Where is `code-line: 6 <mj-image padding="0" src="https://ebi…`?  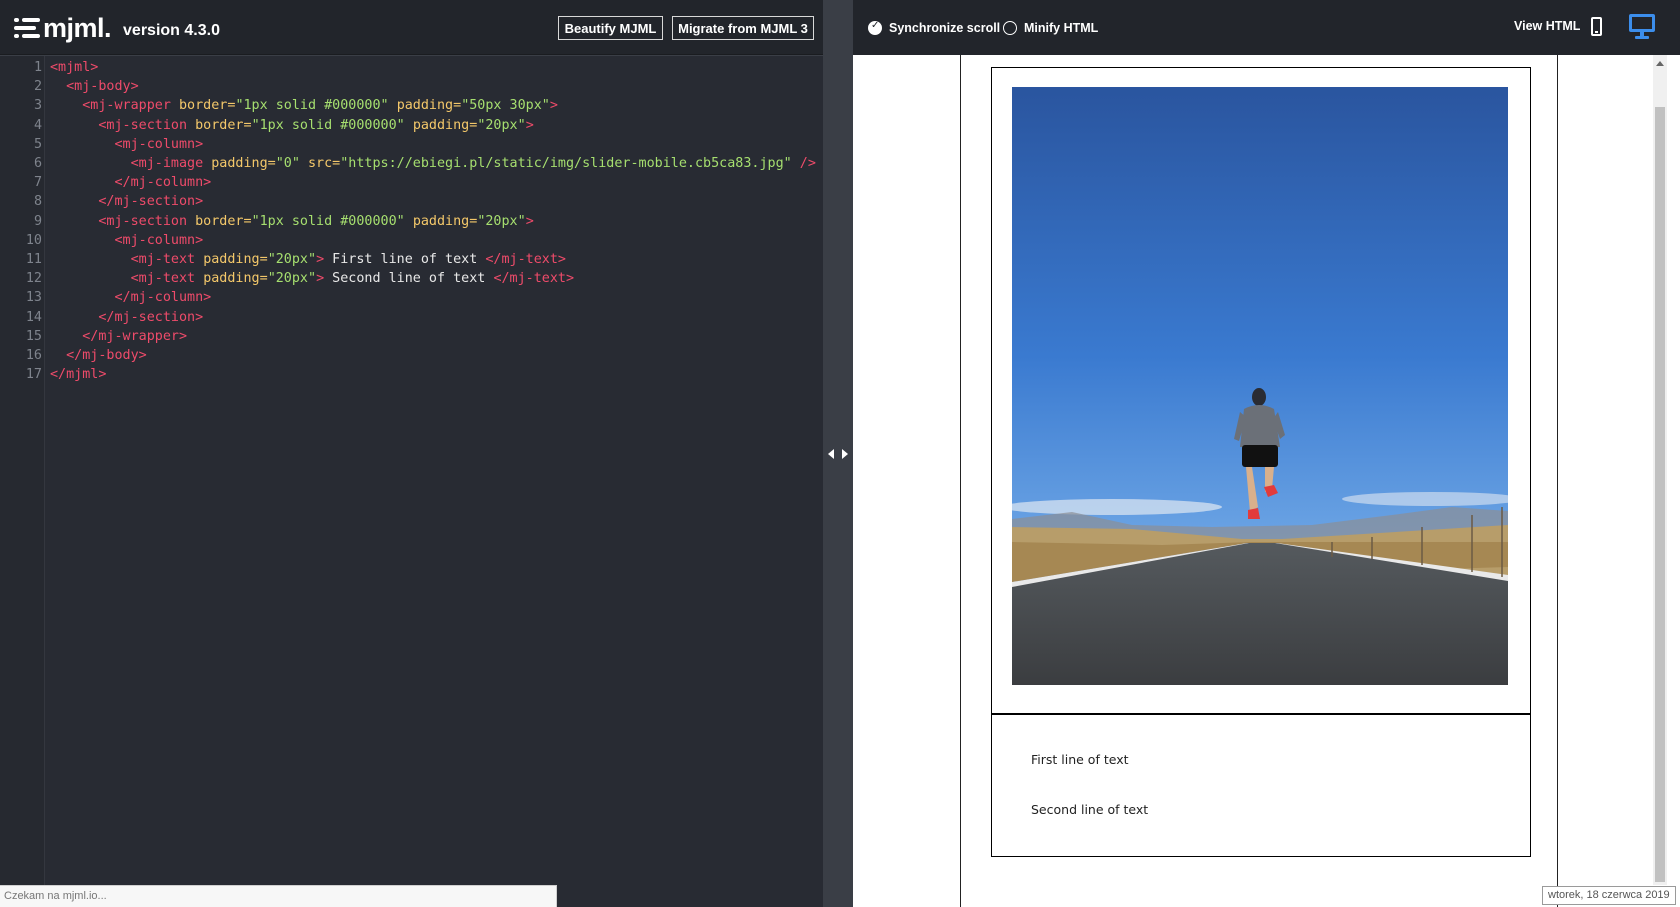
code-line: 6 <mj-image padding="0" src="https://ebi… is located at coordinates (411, 164).